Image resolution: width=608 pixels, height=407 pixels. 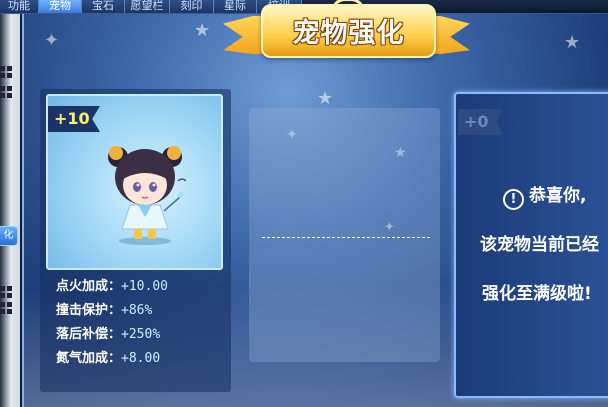 I want to click on stat-value: +86%, so click(x=137, y=310).